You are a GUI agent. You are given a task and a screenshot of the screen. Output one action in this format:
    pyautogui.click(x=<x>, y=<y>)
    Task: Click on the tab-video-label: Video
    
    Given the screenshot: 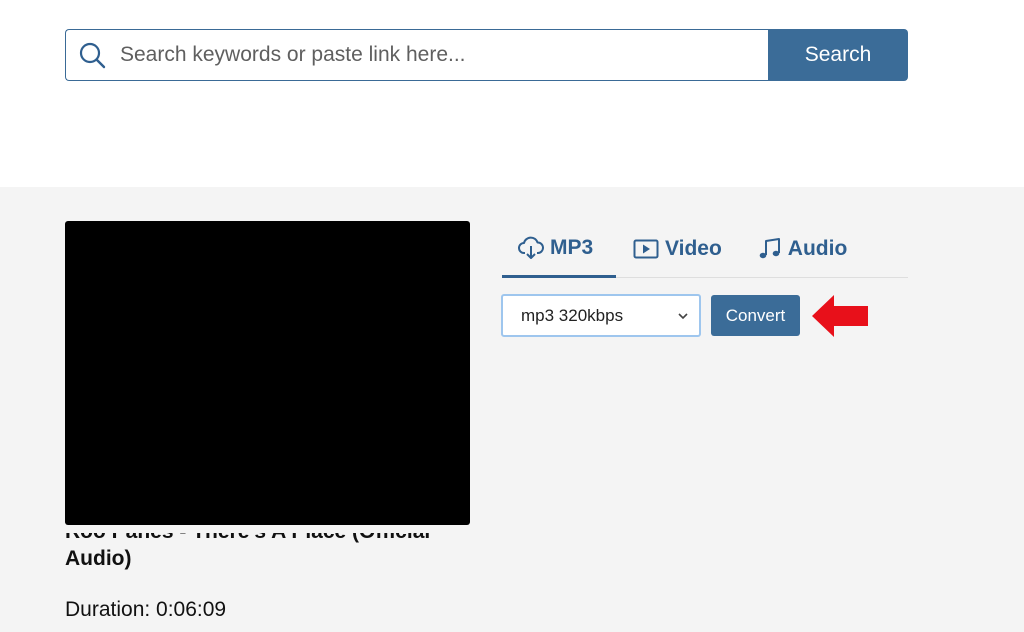 What is the action you would take?
    pyautogui.click(x=693, y=248)
    